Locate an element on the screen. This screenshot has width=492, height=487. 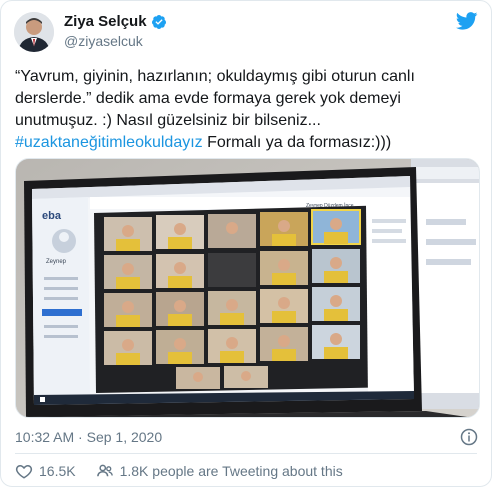
tweeting-about-text: 1.8K people are Tweeting about this is located at coordinates (231, 471).